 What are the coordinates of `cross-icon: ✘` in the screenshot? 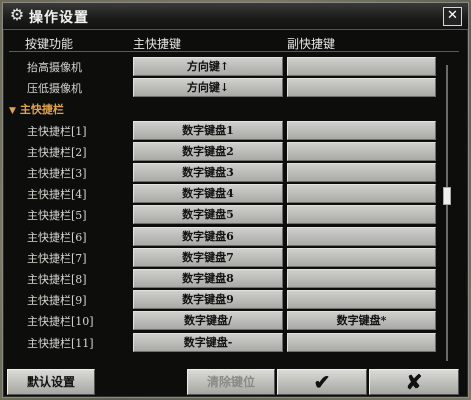 It's located at (414, 382).